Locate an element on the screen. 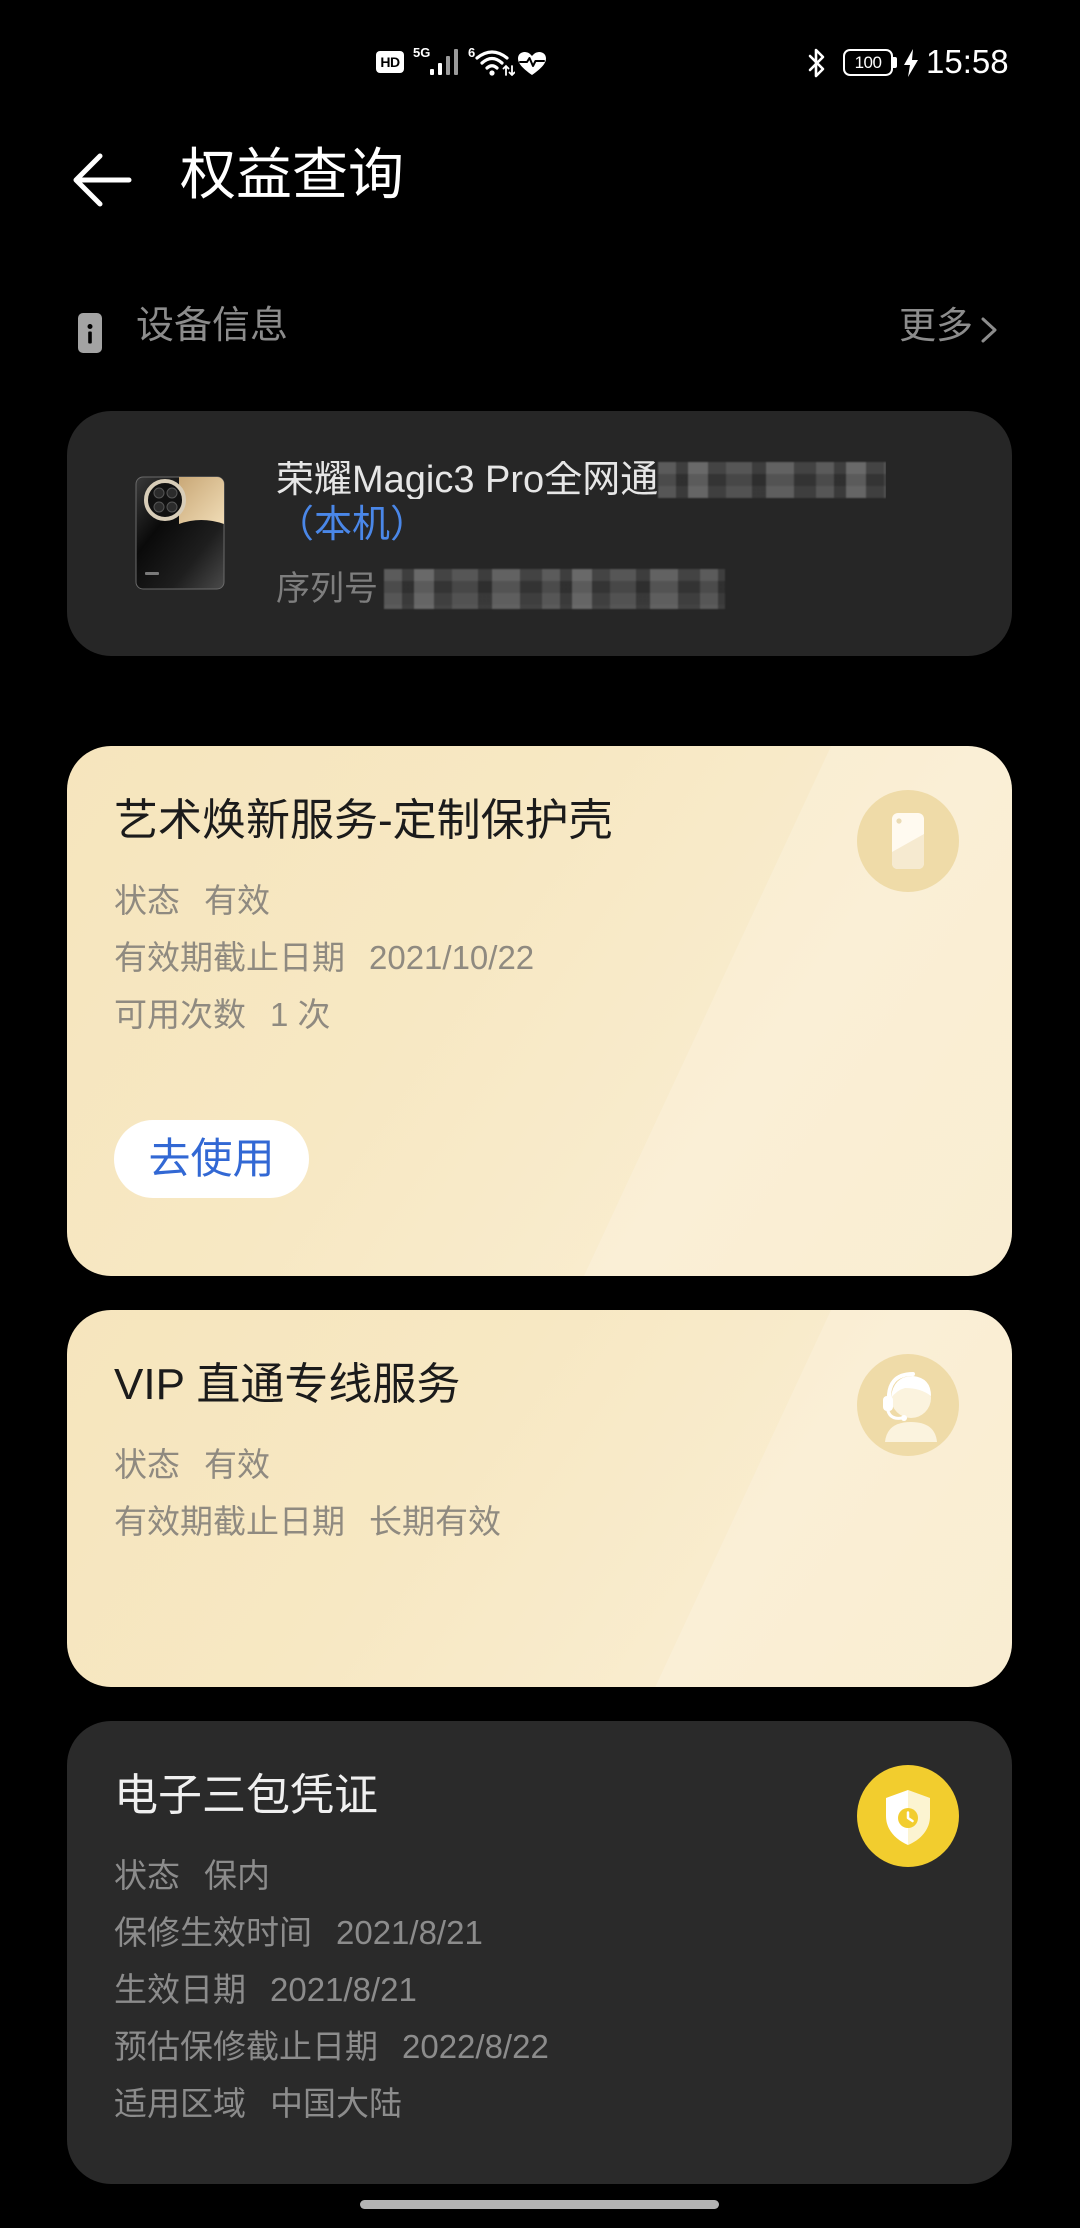 The image size is (1080, 2228). page-title: 权益查询 is located at coordinates (292, 174).